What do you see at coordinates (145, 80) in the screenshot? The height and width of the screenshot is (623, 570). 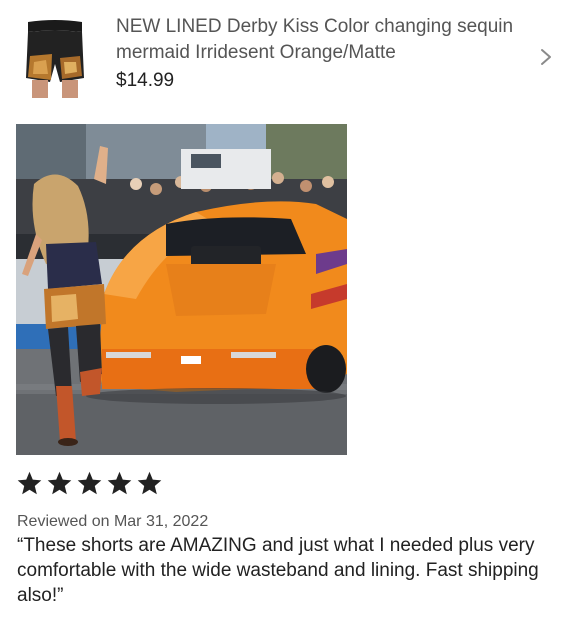 I see `product-price: $14.99` at bounding box center [145, 80].